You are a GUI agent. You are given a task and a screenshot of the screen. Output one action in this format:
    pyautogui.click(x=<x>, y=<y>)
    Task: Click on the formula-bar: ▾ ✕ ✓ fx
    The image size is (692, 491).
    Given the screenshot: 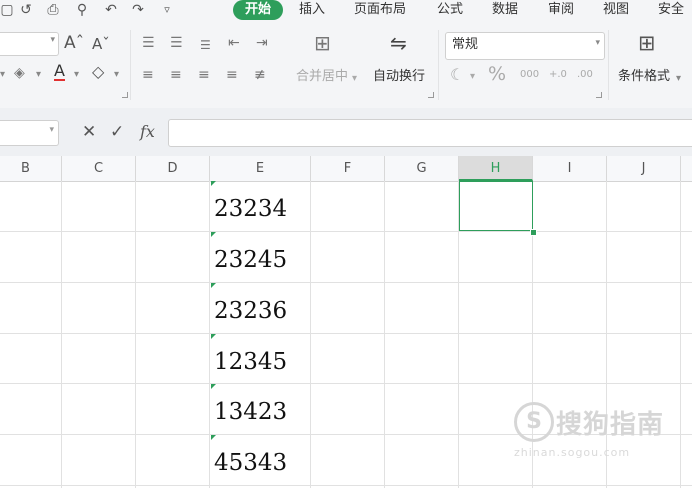 What is the action you would take?
    pyautogui.click(x=346, y=132)
    